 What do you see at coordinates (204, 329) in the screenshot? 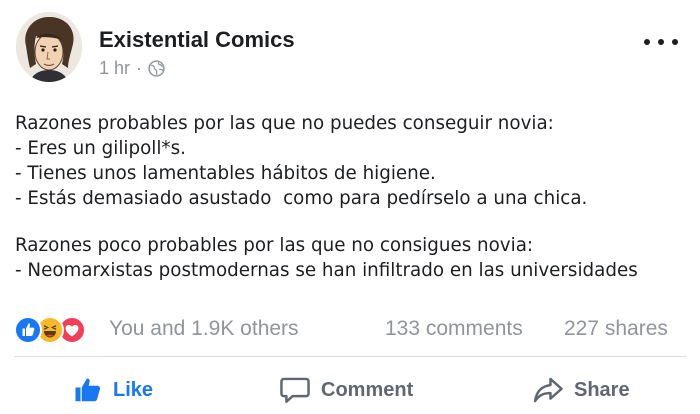
I see `likes-count-text: You and 1.9K others` at bounding box center [204, 329].